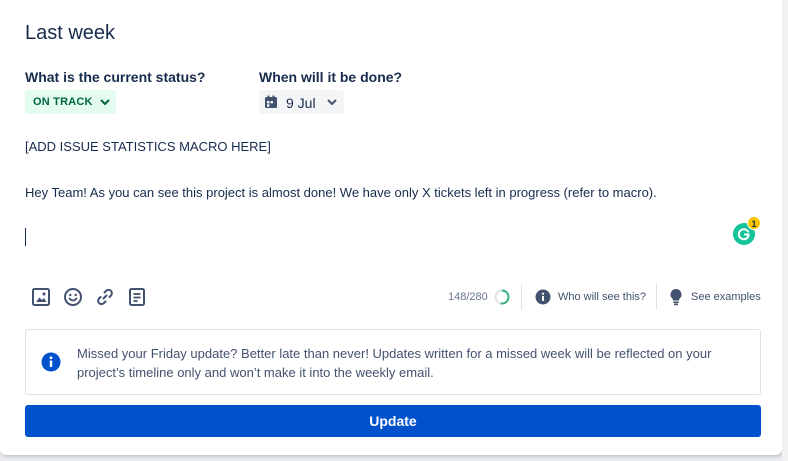 This screenshot has height=461, width=788. What do you see at coordinates (148, 146) in the screenshot?
I see `macro-placeholder-text: [ADD ISSUE STATISTICS MACRO HERE]` at bounding box center [148, 146].